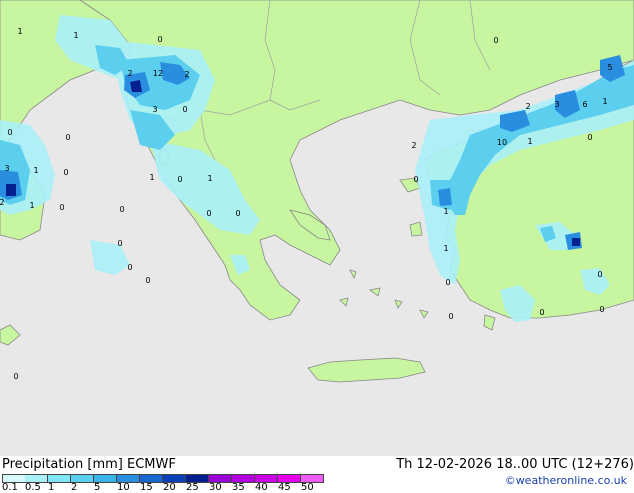  I want to click on legend-tick-label: 25, so click(192, 487).